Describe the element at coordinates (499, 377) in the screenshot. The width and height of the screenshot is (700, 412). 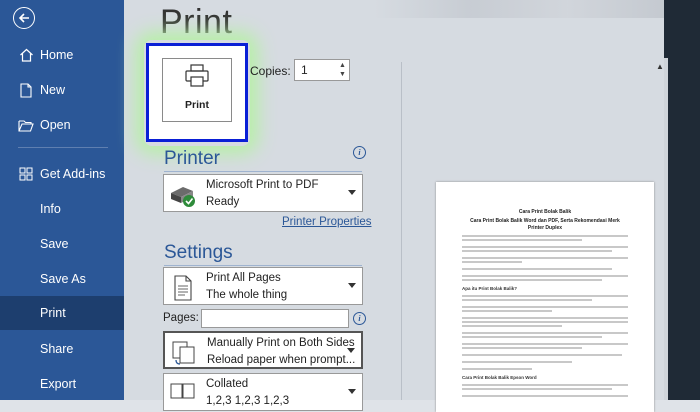
I see `preview-heading-2: Cara Print Bolak Balik Epson Word` at that location.